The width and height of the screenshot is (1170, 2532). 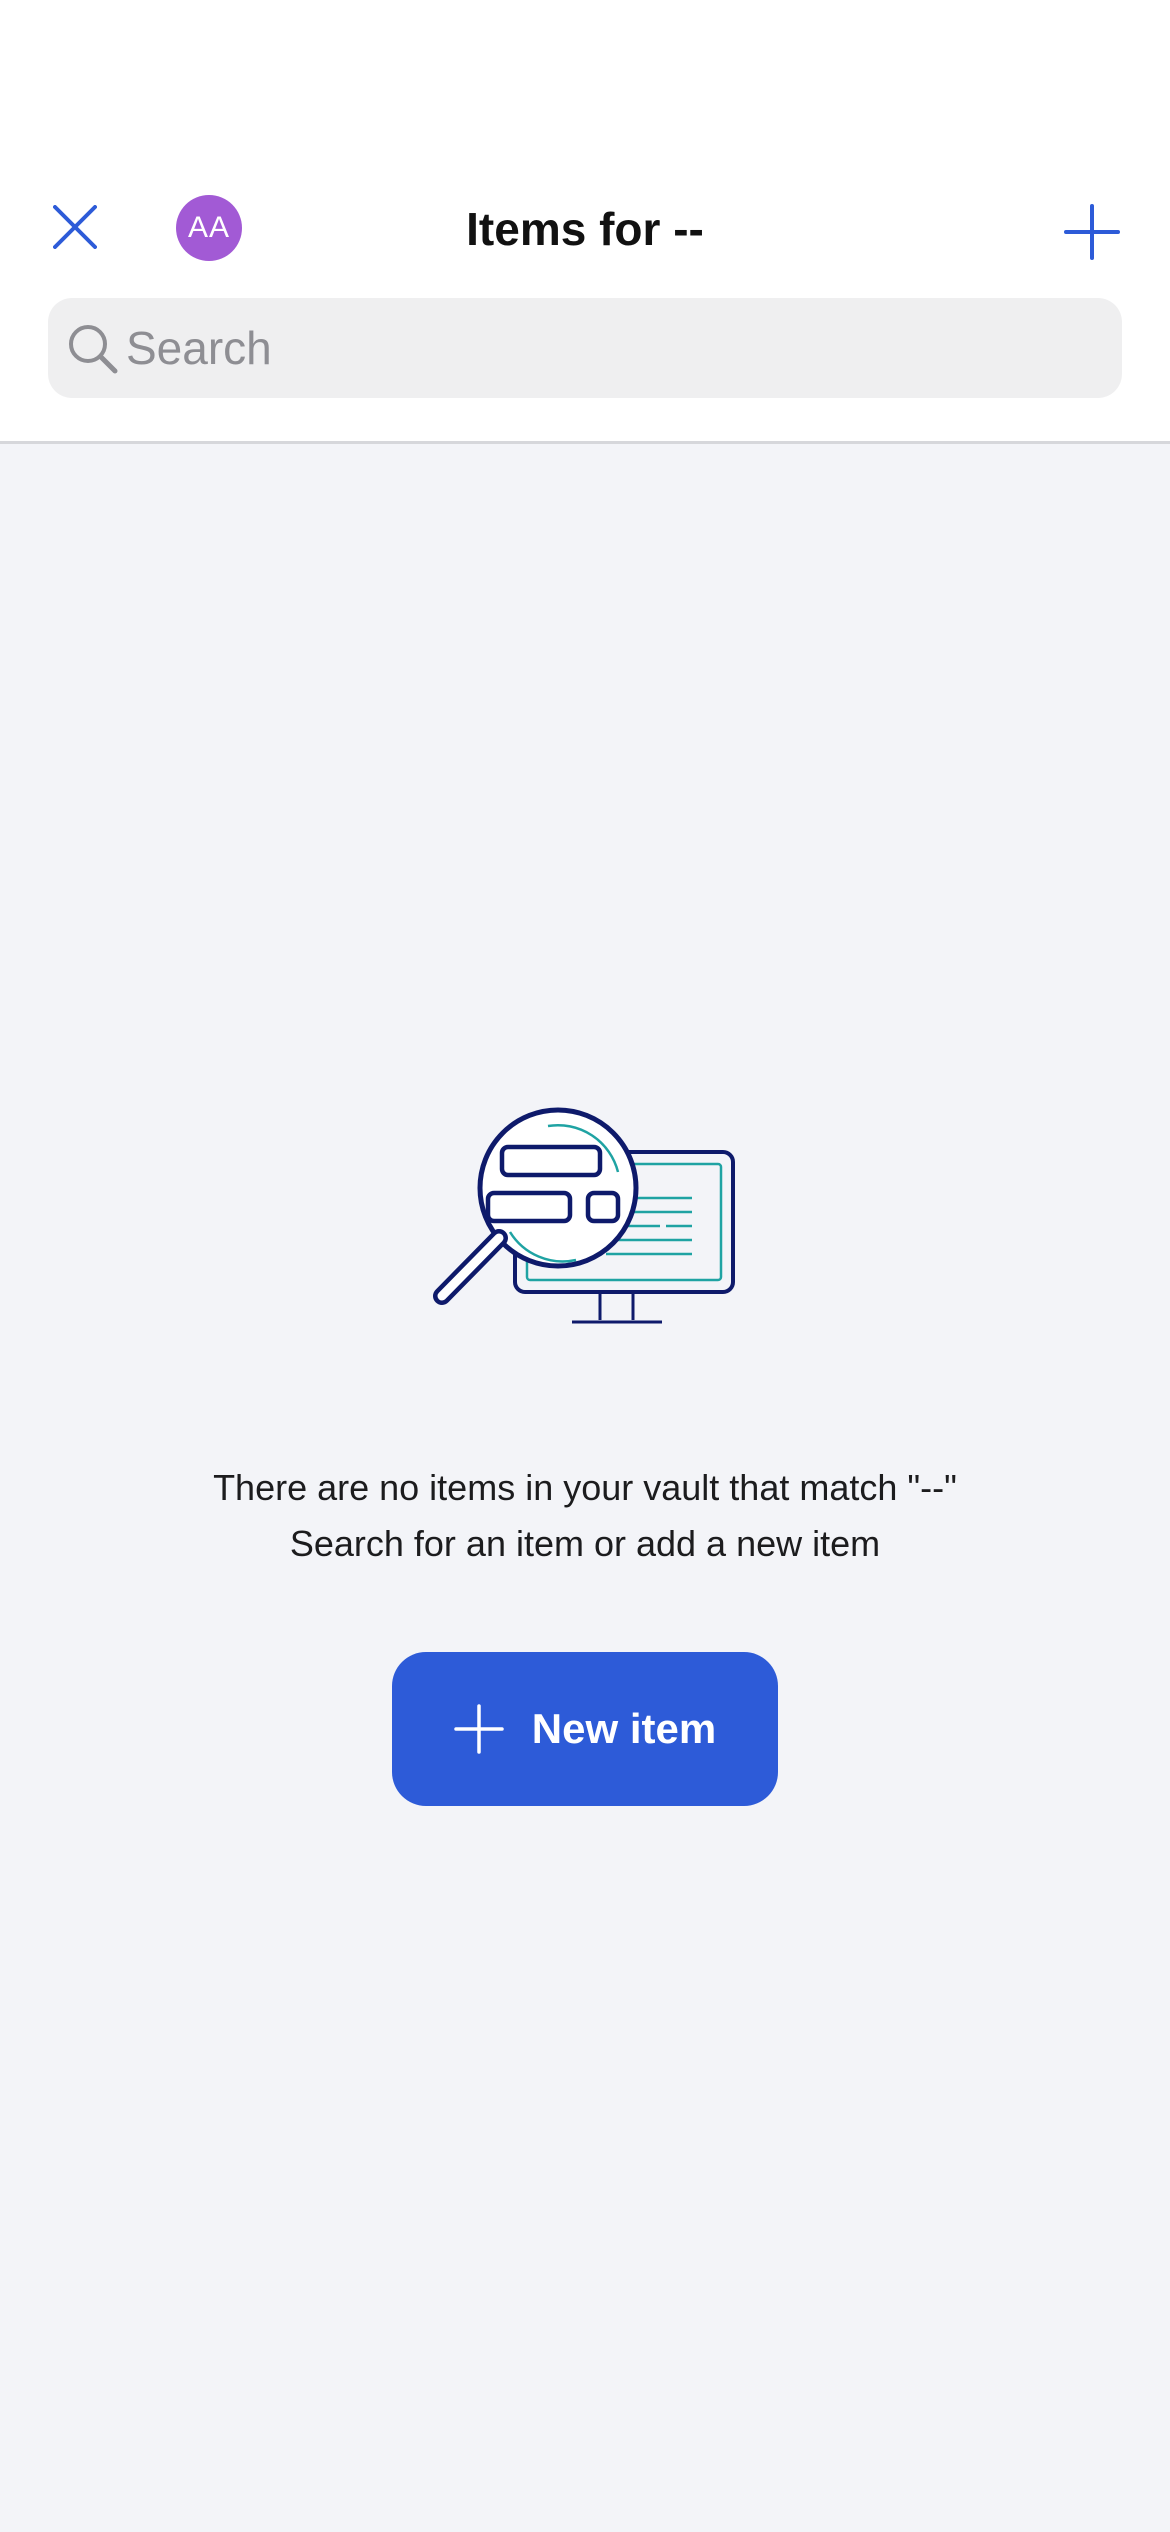 What do you see at coordinates (611, 348) in the screenshot?
I see `search-input` at bounding box center [611, 348].